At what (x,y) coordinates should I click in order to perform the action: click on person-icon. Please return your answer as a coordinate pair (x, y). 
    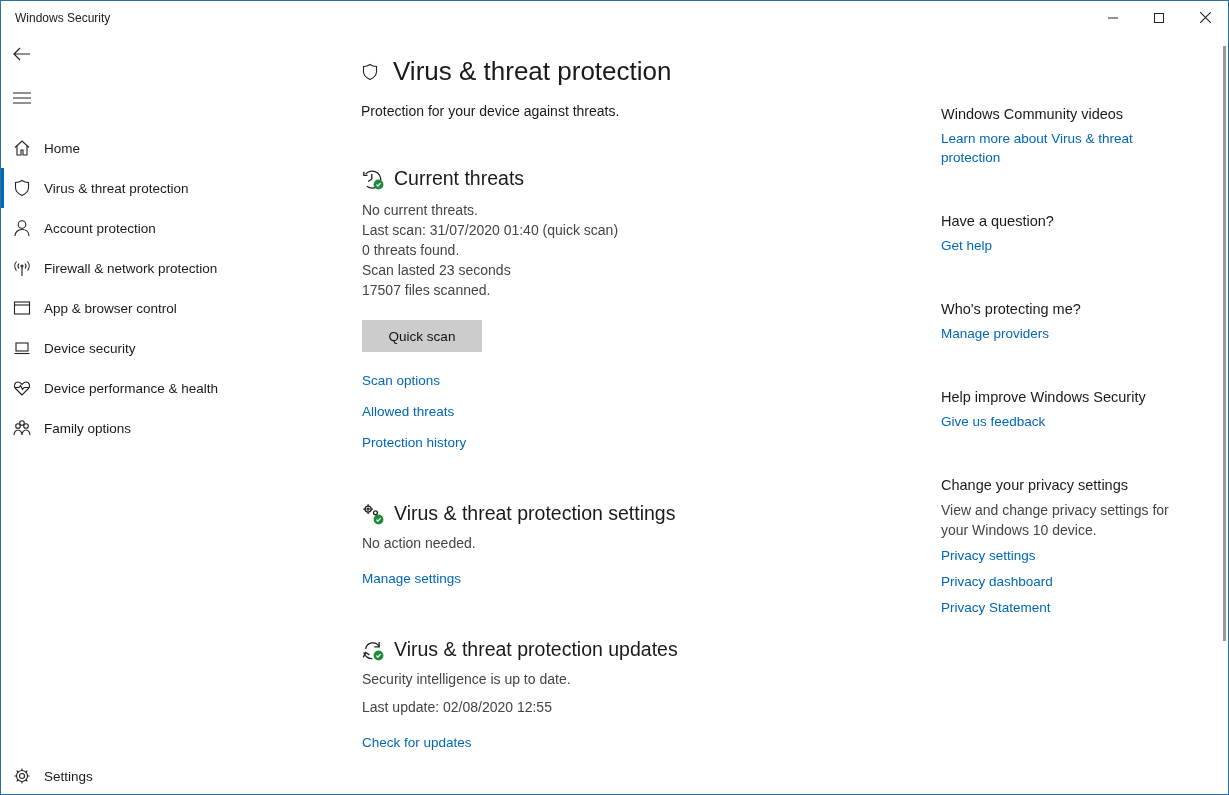
    Looking at the image, I should click on (22, 228).